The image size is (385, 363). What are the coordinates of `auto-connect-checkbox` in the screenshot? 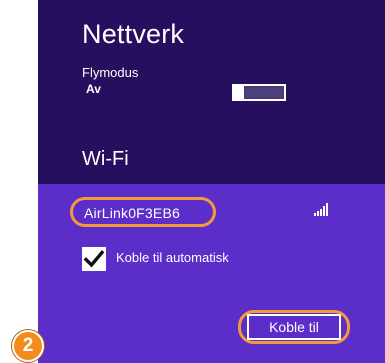 It's located at (94, 259).